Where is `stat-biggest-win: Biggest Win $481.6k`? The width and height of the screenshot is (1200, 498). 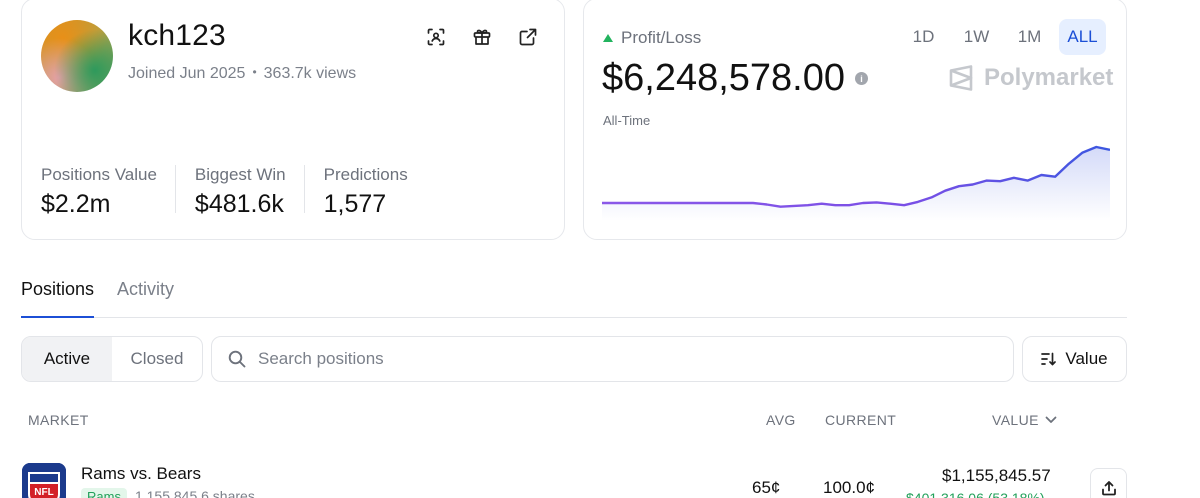 stat-biggest-win: Biggest Win $481.6k is located at coordinates (249, 191).